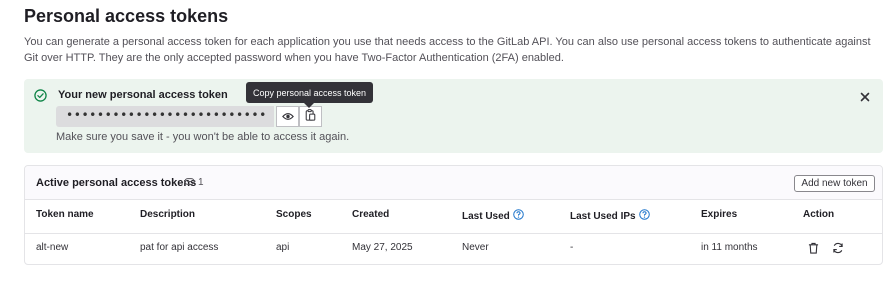 This screenshot has height=286, width=886. Describe the element at coordinates (294, 214) in the screenshot. I see `column-header-scopes: Scopes` at that location.